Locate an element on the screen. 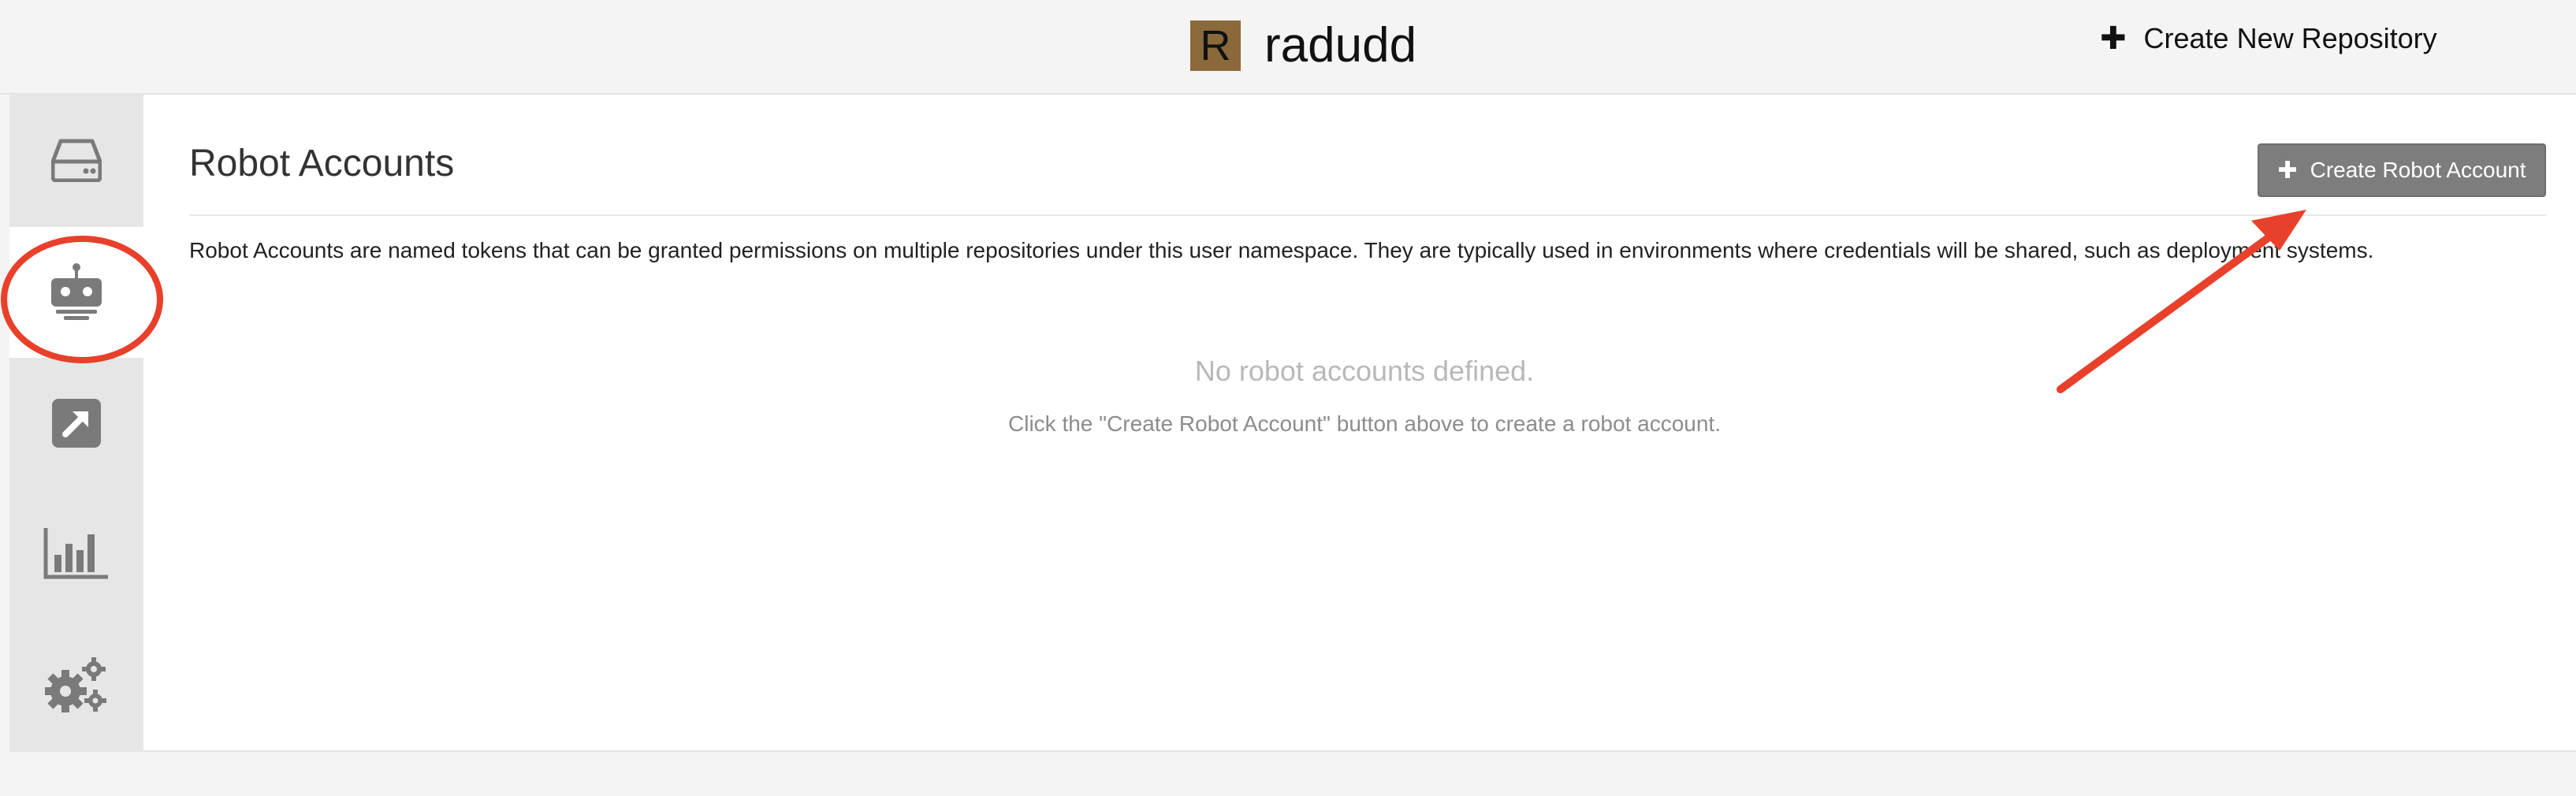 This screenshot has height=796, width=2576. sidebar is located at coordinates (76, 424).